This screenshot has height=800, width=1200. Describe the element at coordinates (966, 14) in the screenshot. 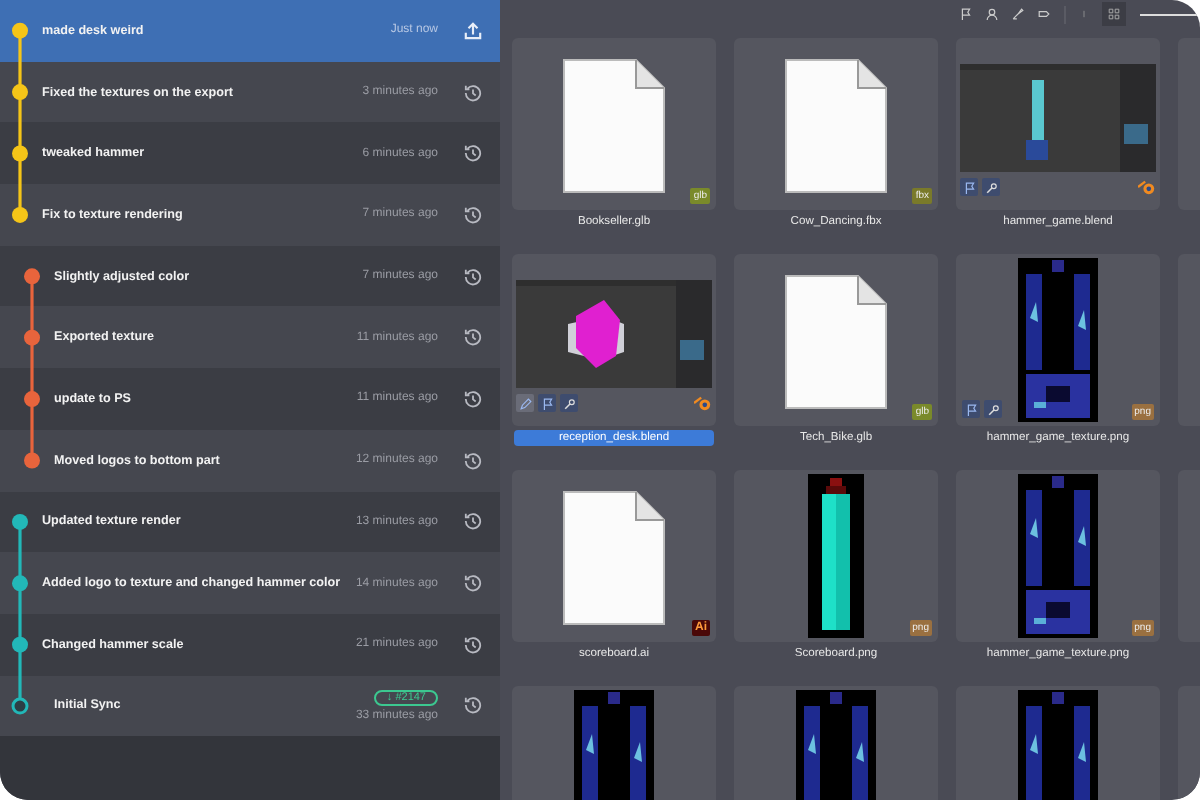

I see `flag-icon` at that location.